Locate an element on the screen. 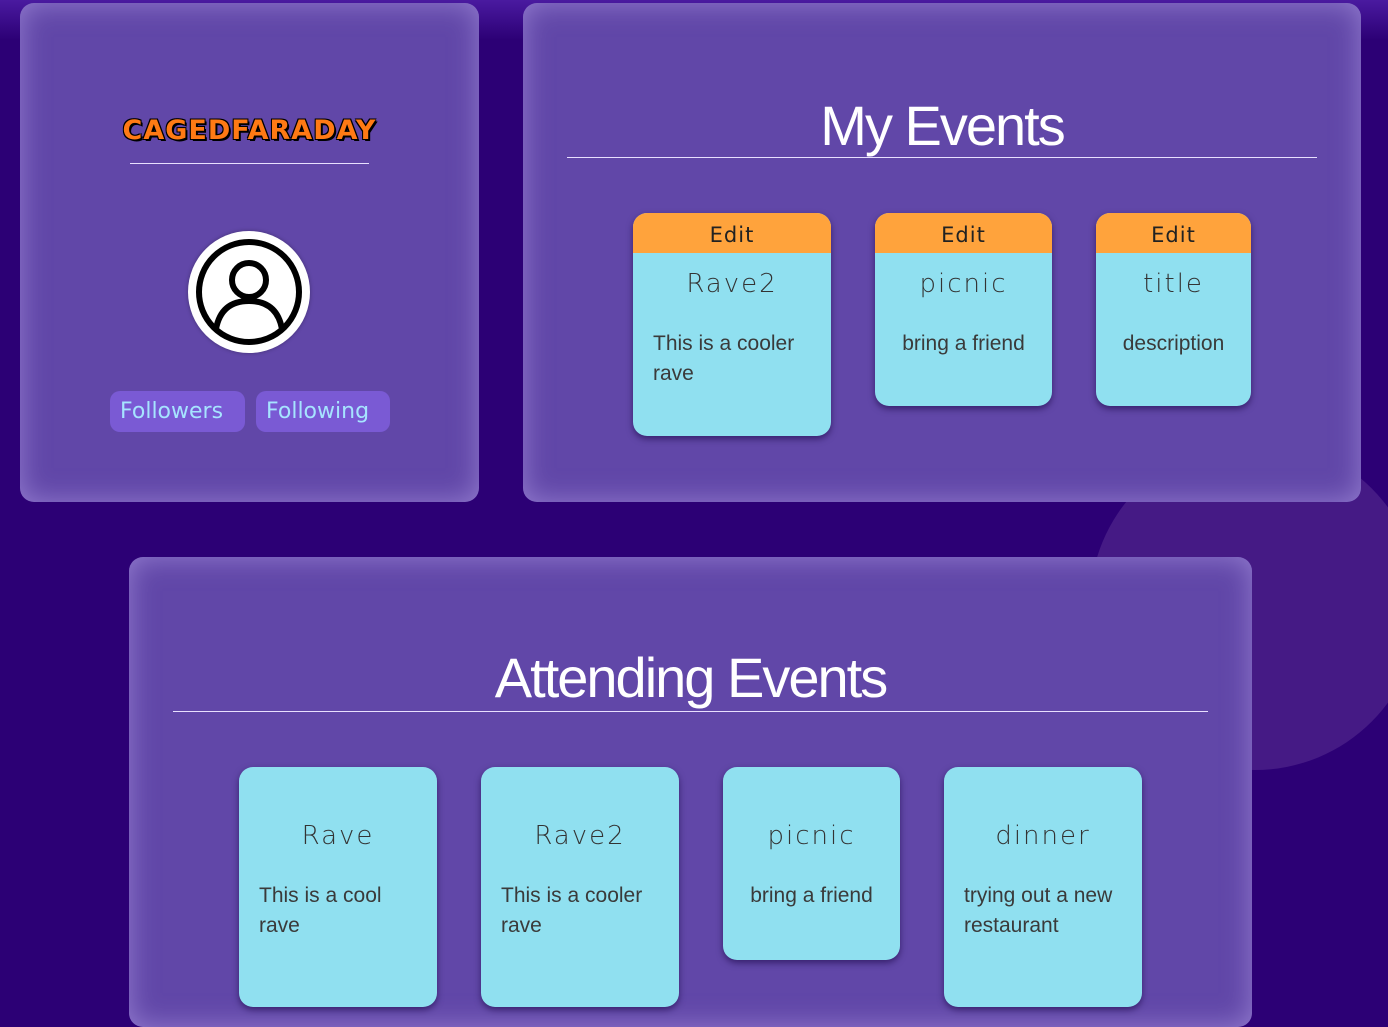 The width and height of the screenshot is (1388, 1027). avatar is located at coordinates (249, 292).